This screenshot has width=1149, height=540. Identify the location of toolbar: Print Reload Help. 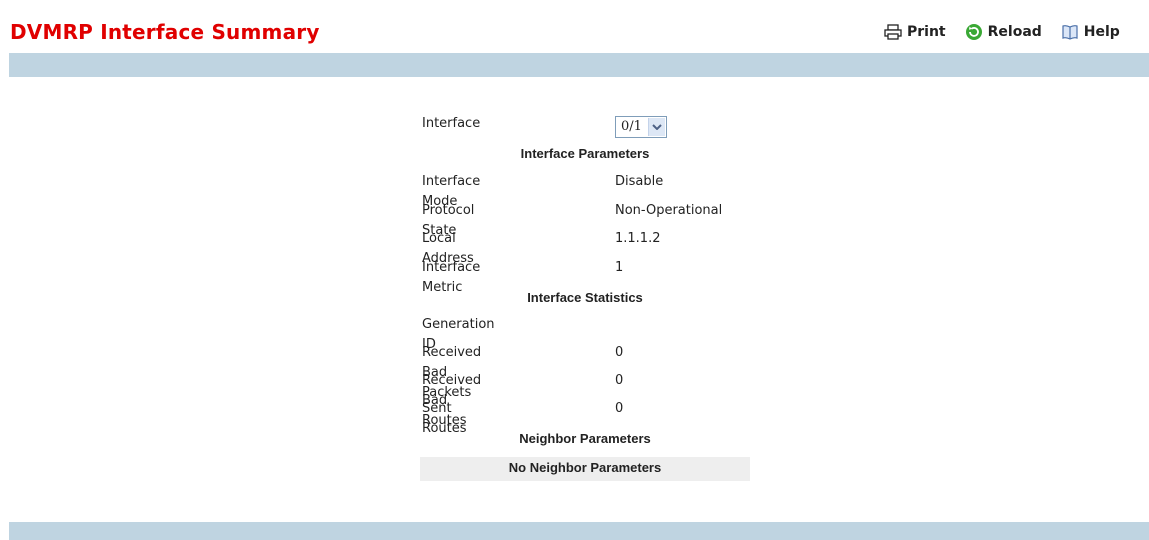
(1011, 32).